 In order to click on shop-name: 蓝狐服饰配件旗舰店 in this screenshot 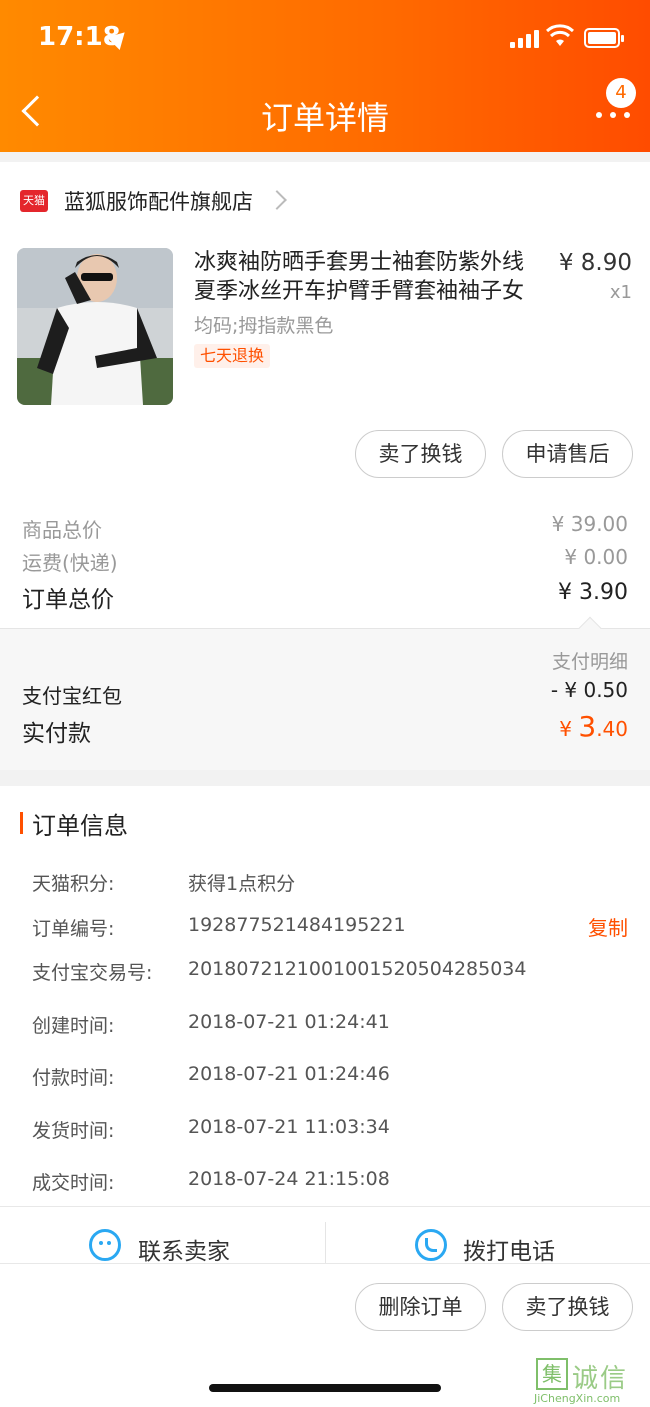, I will do `click(158, 201)`.